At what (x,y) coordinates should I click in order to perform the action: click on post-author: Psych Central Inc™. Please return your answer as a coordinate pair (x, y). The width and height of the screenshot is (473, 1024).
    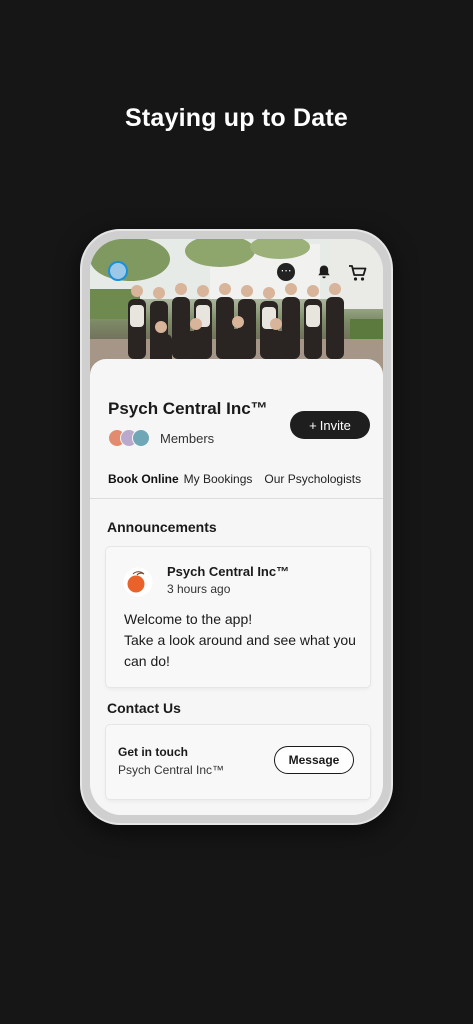
    Looking at the image, I should click on (228, 571).